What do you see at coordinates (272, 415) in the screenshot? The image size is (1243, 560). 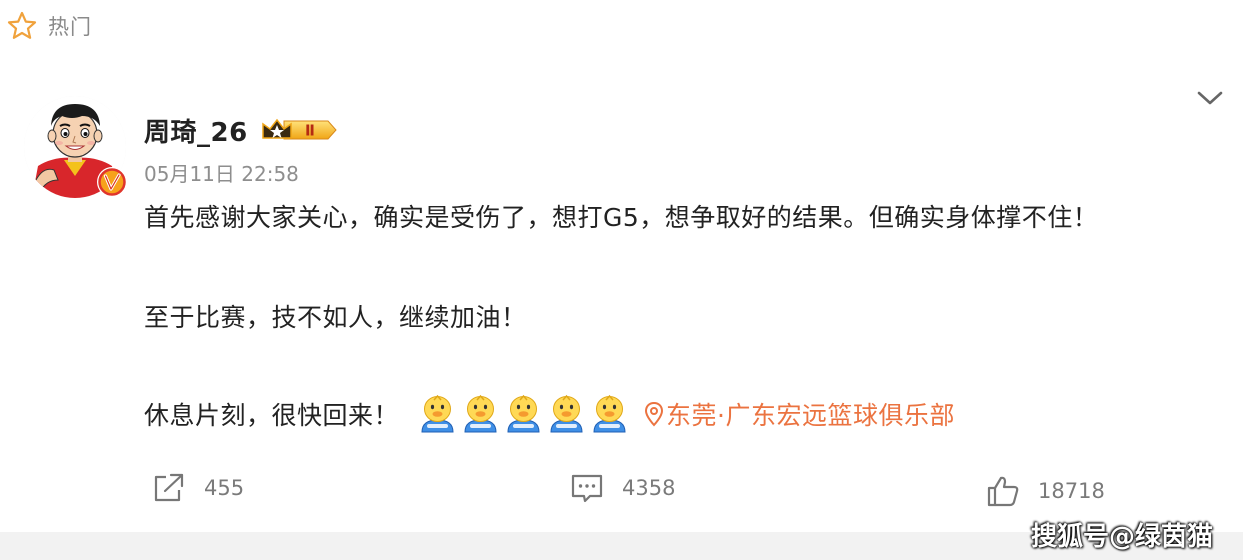 I see `post-text-line: 休息片刻，很快回来！` at bounding box center [272, 415].